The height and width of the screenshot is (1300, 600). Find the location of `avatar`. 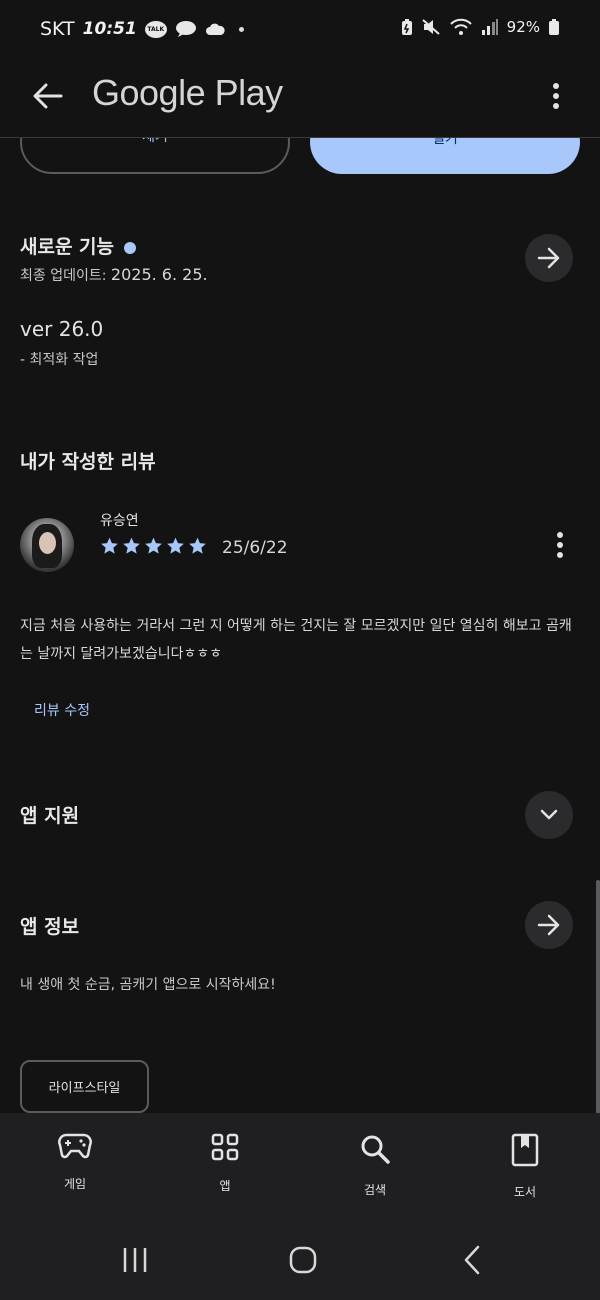

avatar is located at coordinates (47, 545).